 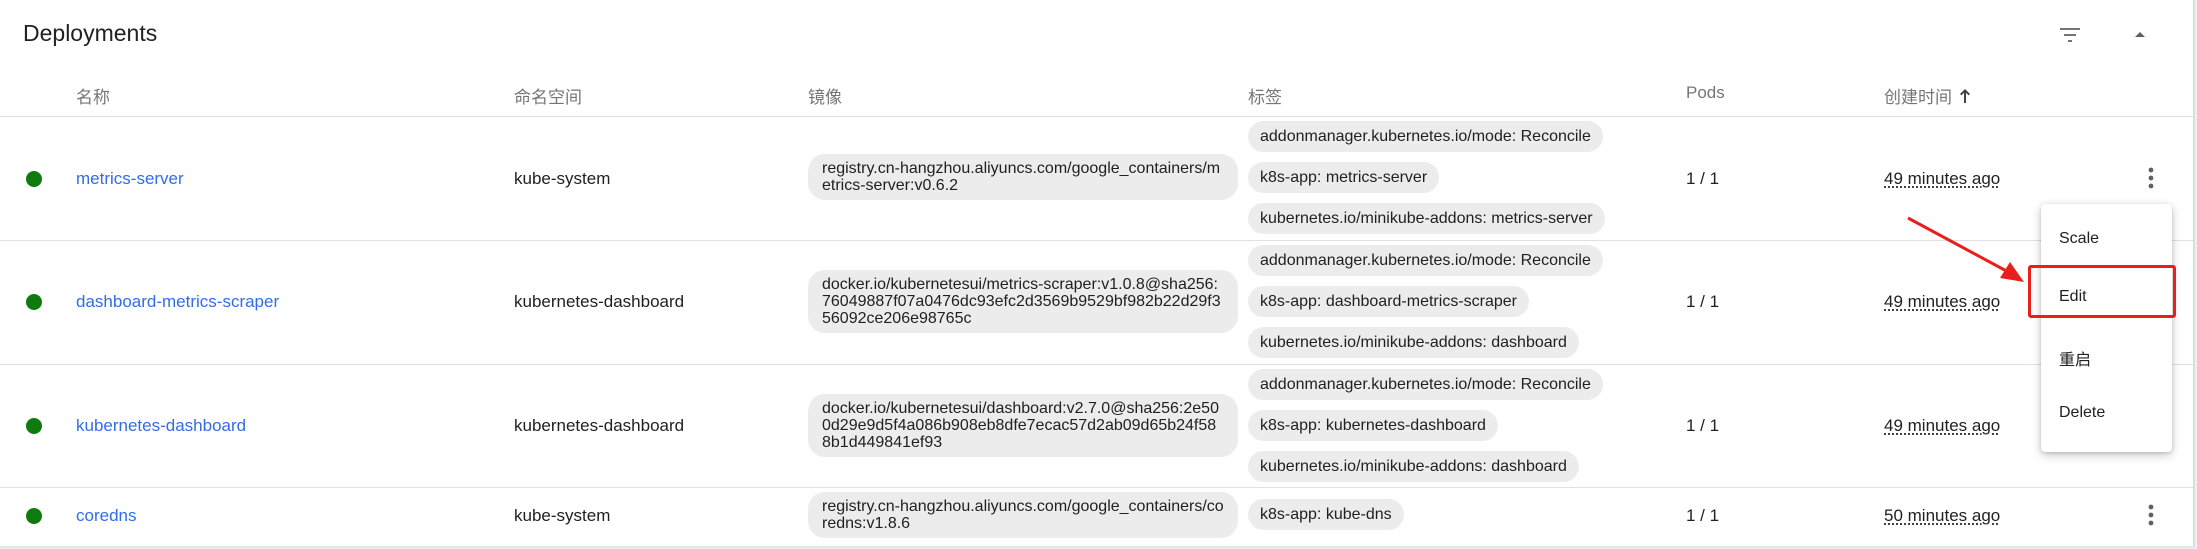 What do you see at coordinates (2079, 239) in the screenshot?
I see `menu-item-scale: Scale` at bounding box center [2079, 239].